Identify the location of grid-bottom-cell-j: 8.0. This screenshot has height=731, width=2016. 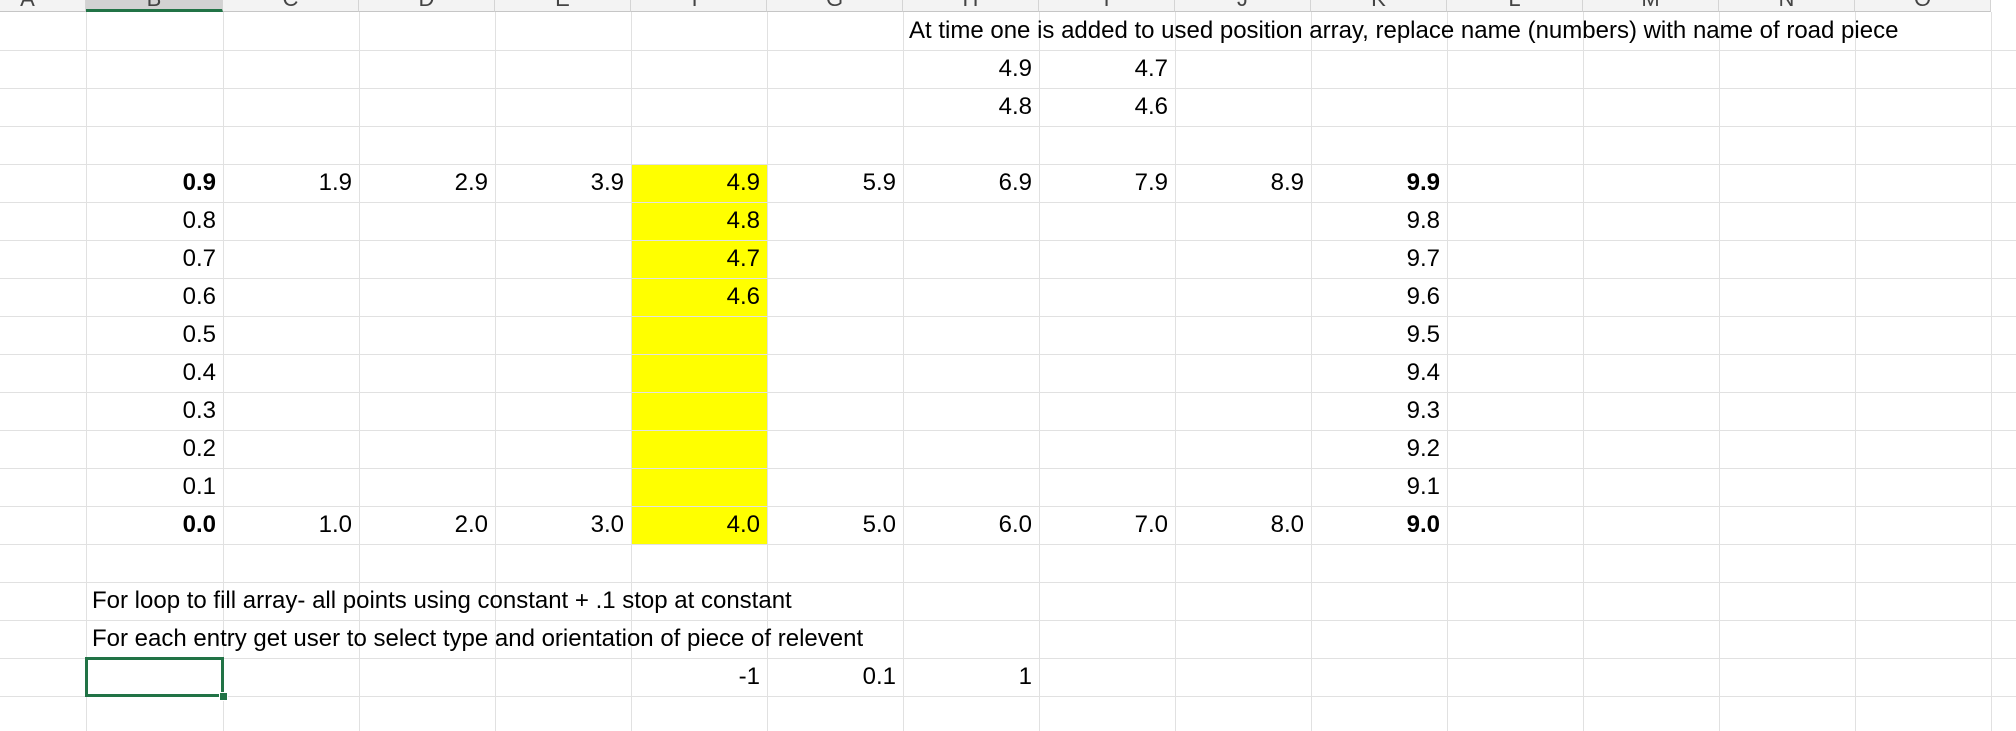
(1243, 525).